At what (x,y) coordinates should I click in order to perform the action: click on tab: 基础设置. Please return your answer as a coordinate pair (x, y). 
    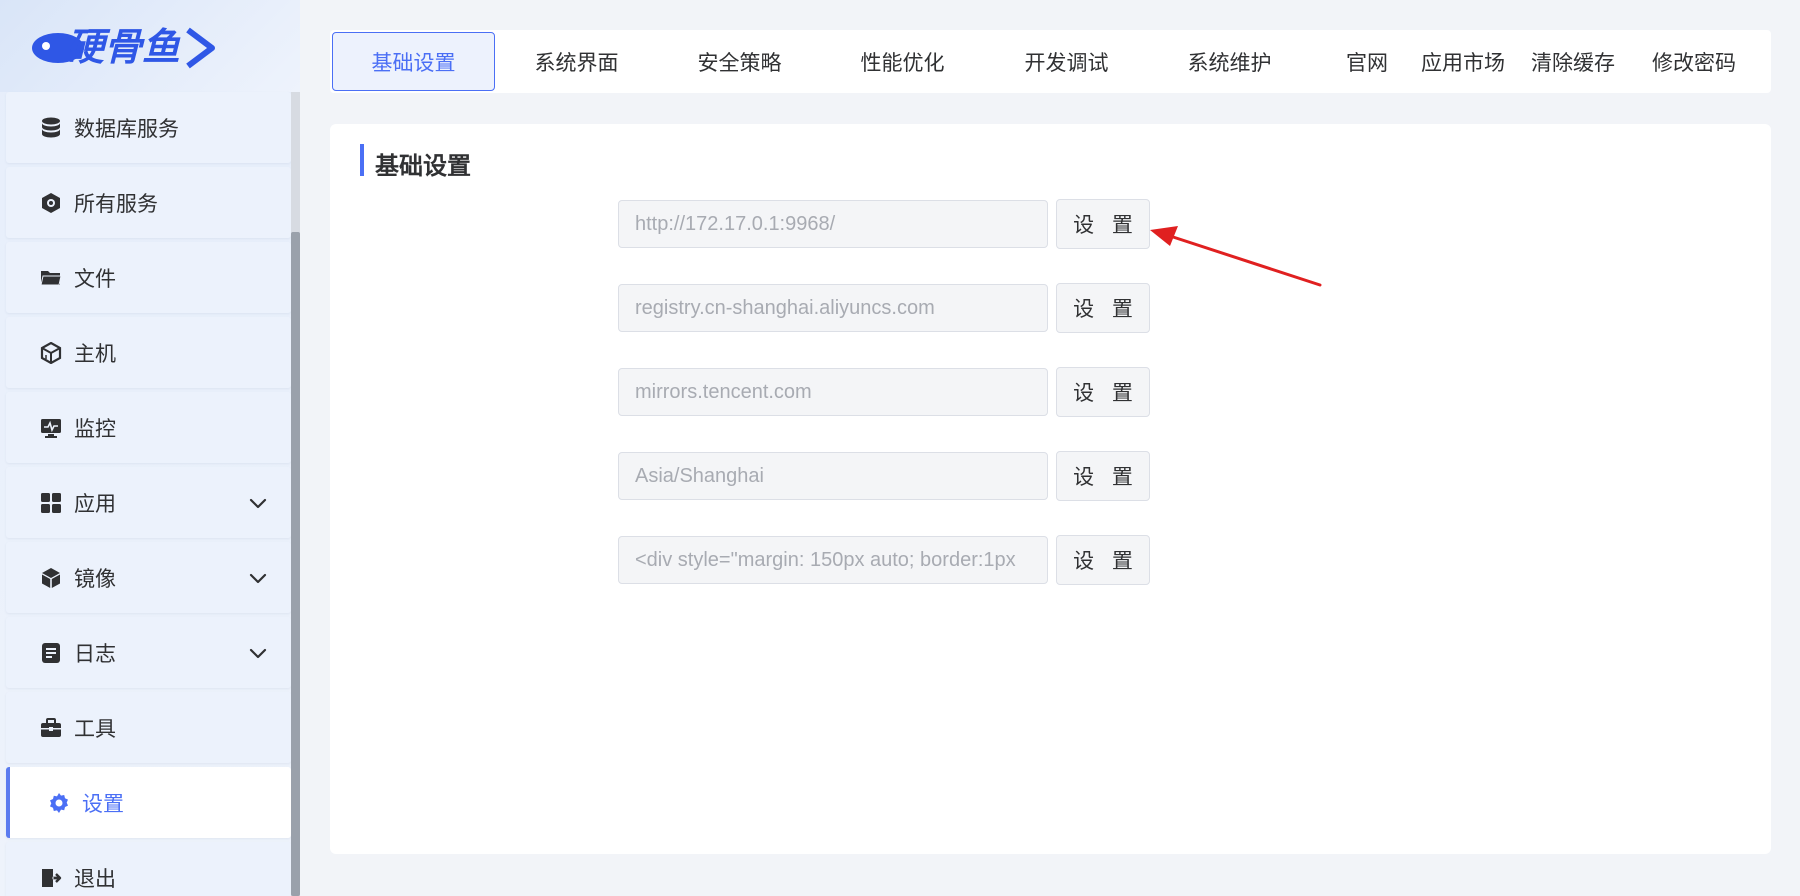
    Looking at the image, I should click on (413, 61).